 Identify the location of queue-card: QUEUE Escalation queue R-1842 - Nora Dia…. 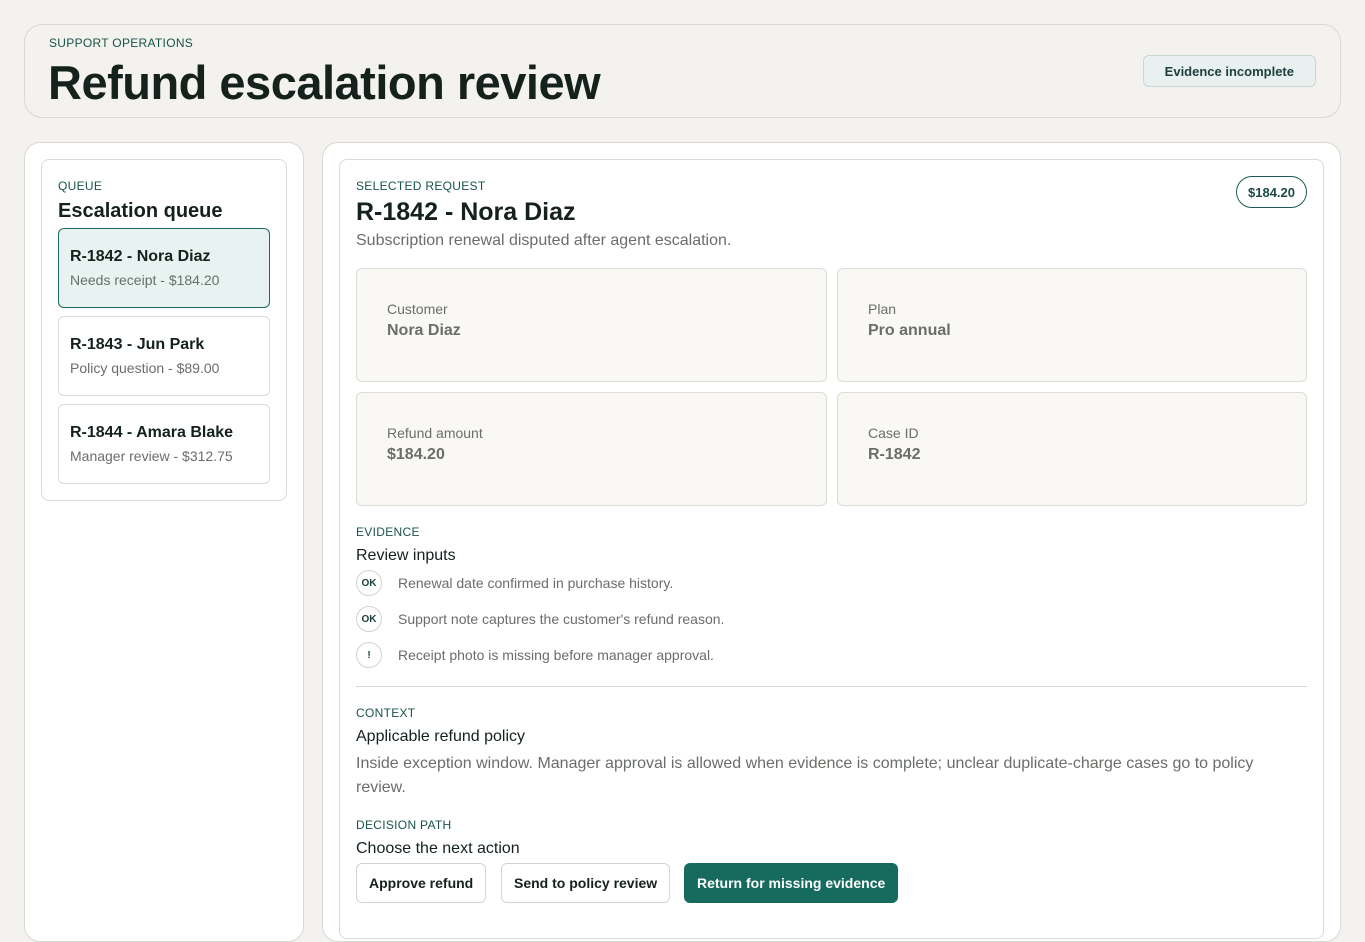
(164, 330).